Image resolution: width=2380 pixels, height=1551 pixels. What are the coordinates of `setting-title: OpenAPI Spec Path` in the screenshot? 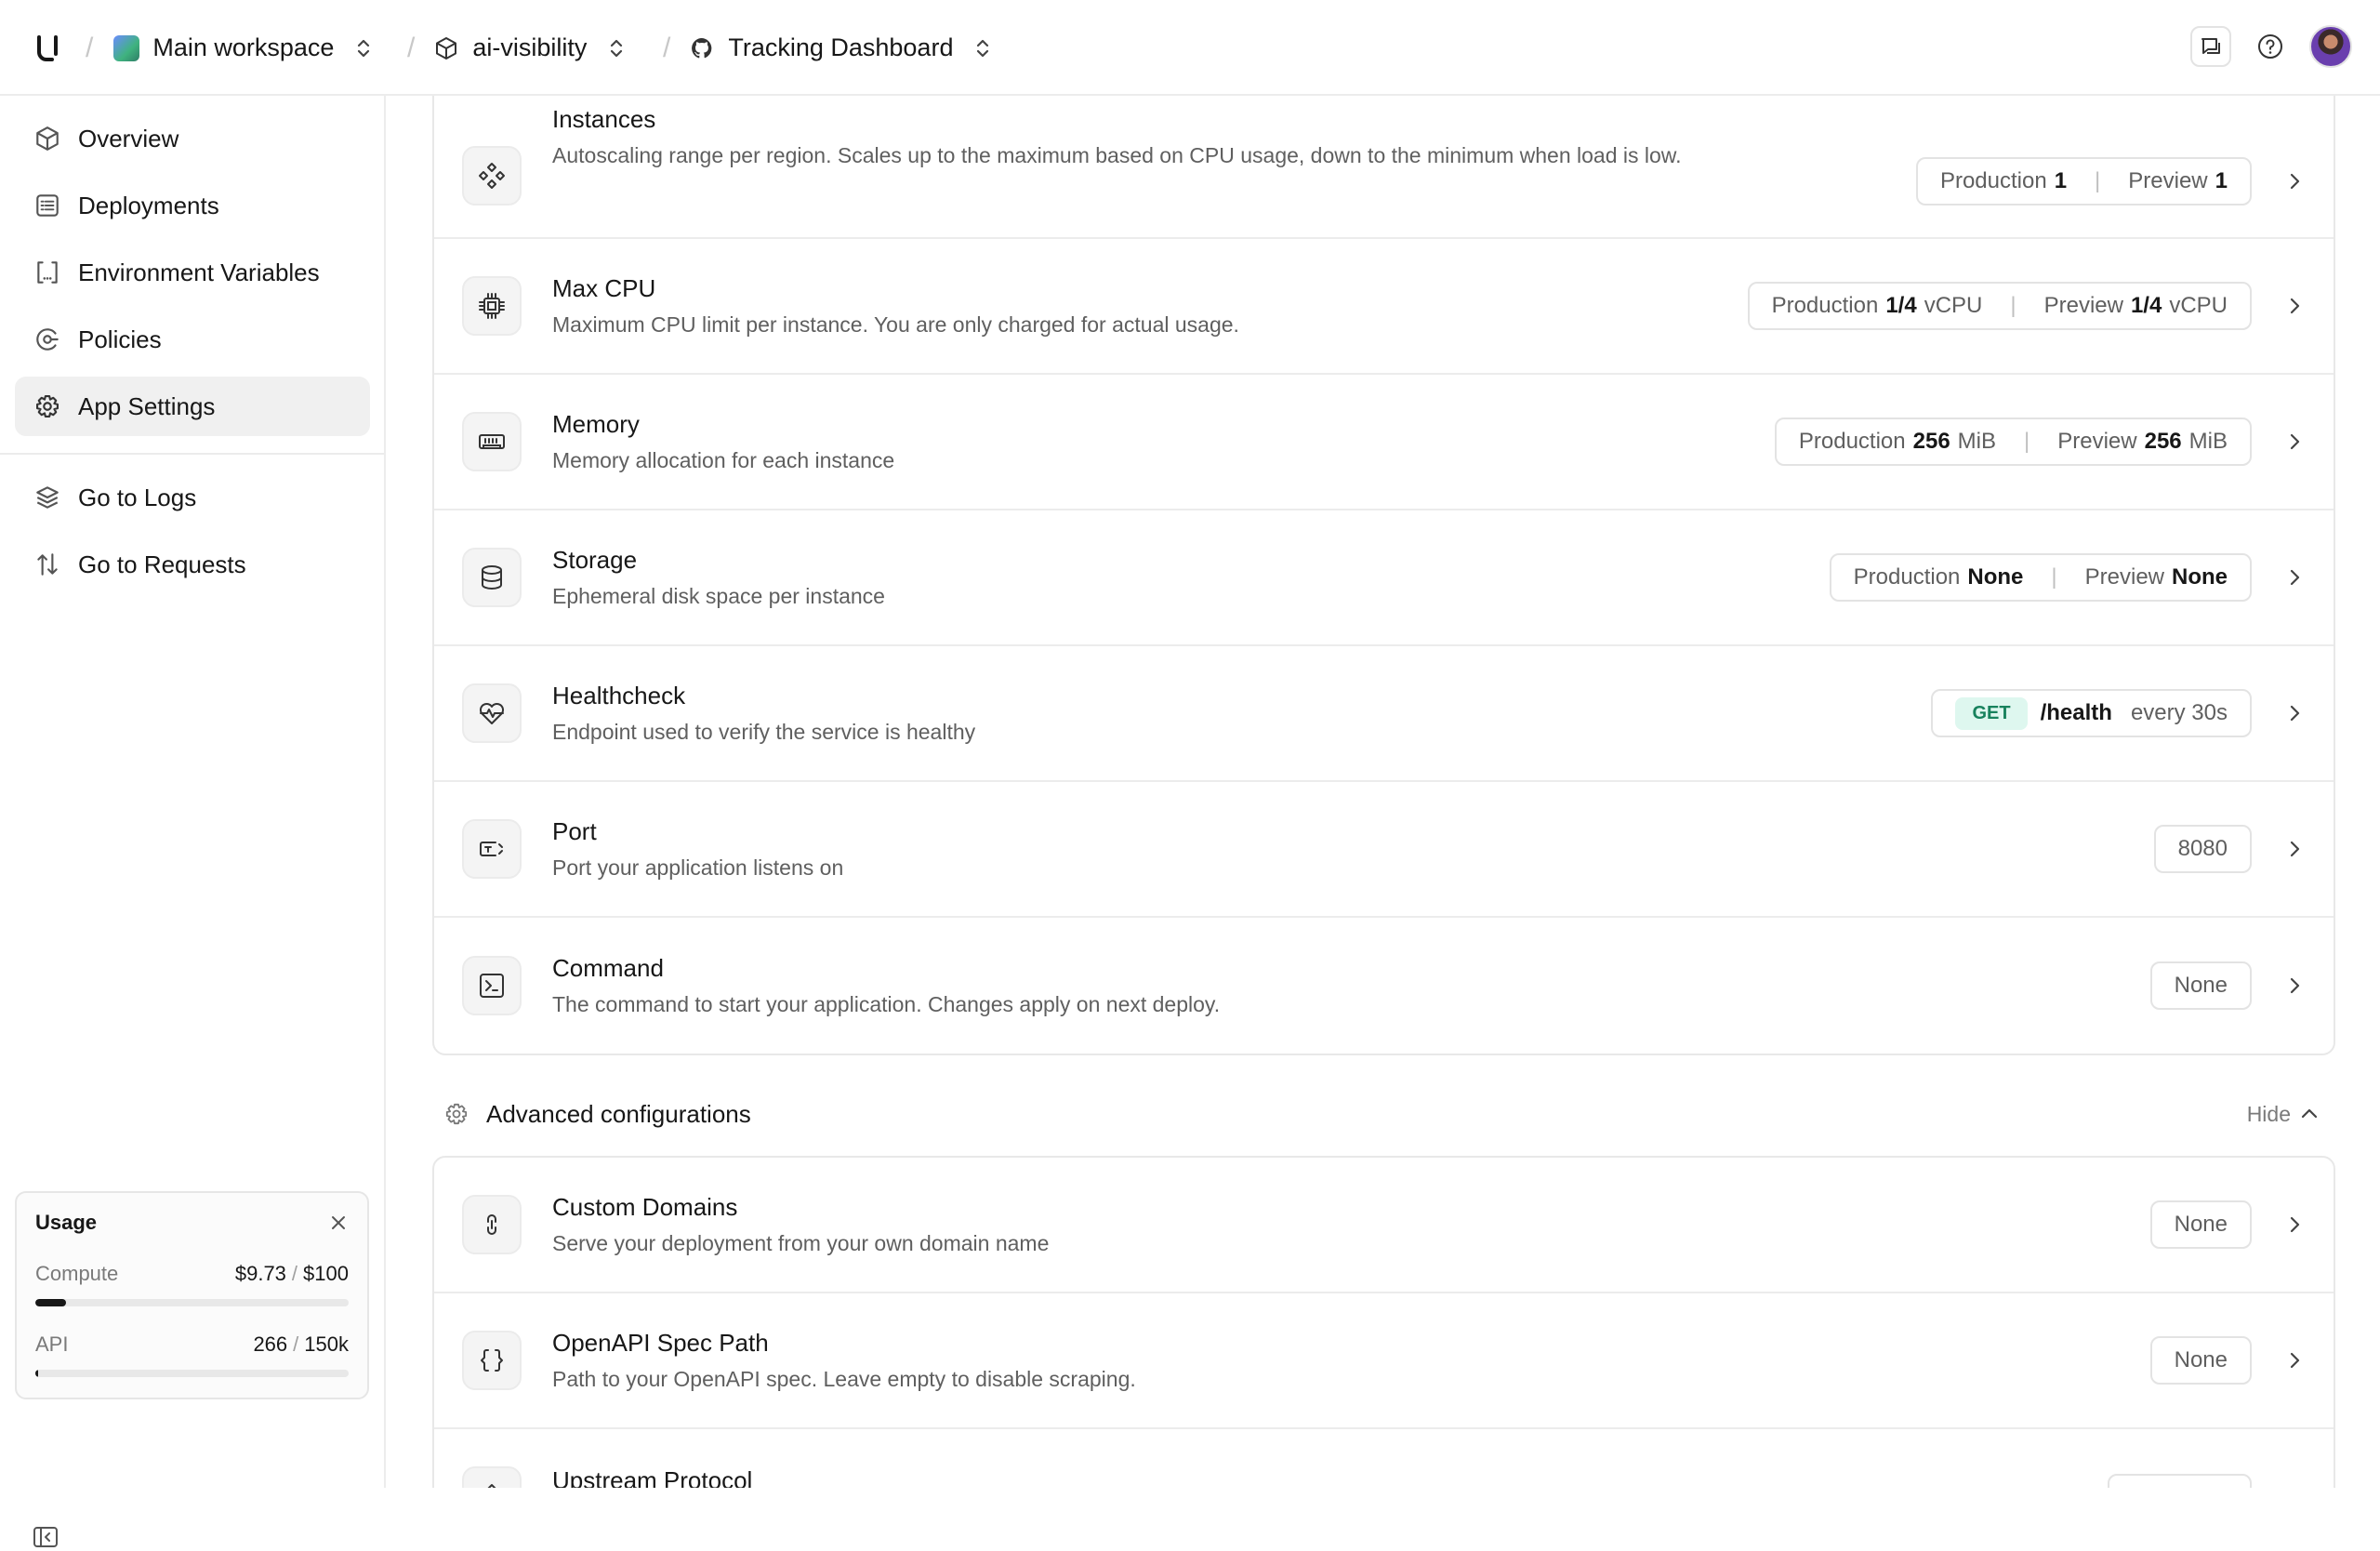 It's located at (660, 1343).